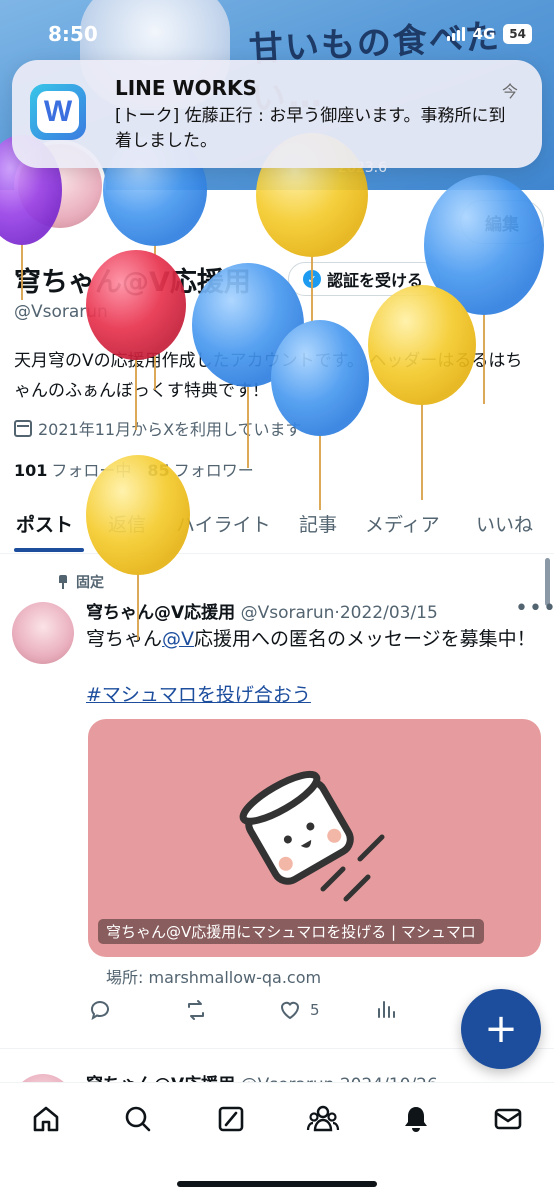 The width and height of the screenshot is (554, 1200). I want to click on like-icon, so click(290, 1010).